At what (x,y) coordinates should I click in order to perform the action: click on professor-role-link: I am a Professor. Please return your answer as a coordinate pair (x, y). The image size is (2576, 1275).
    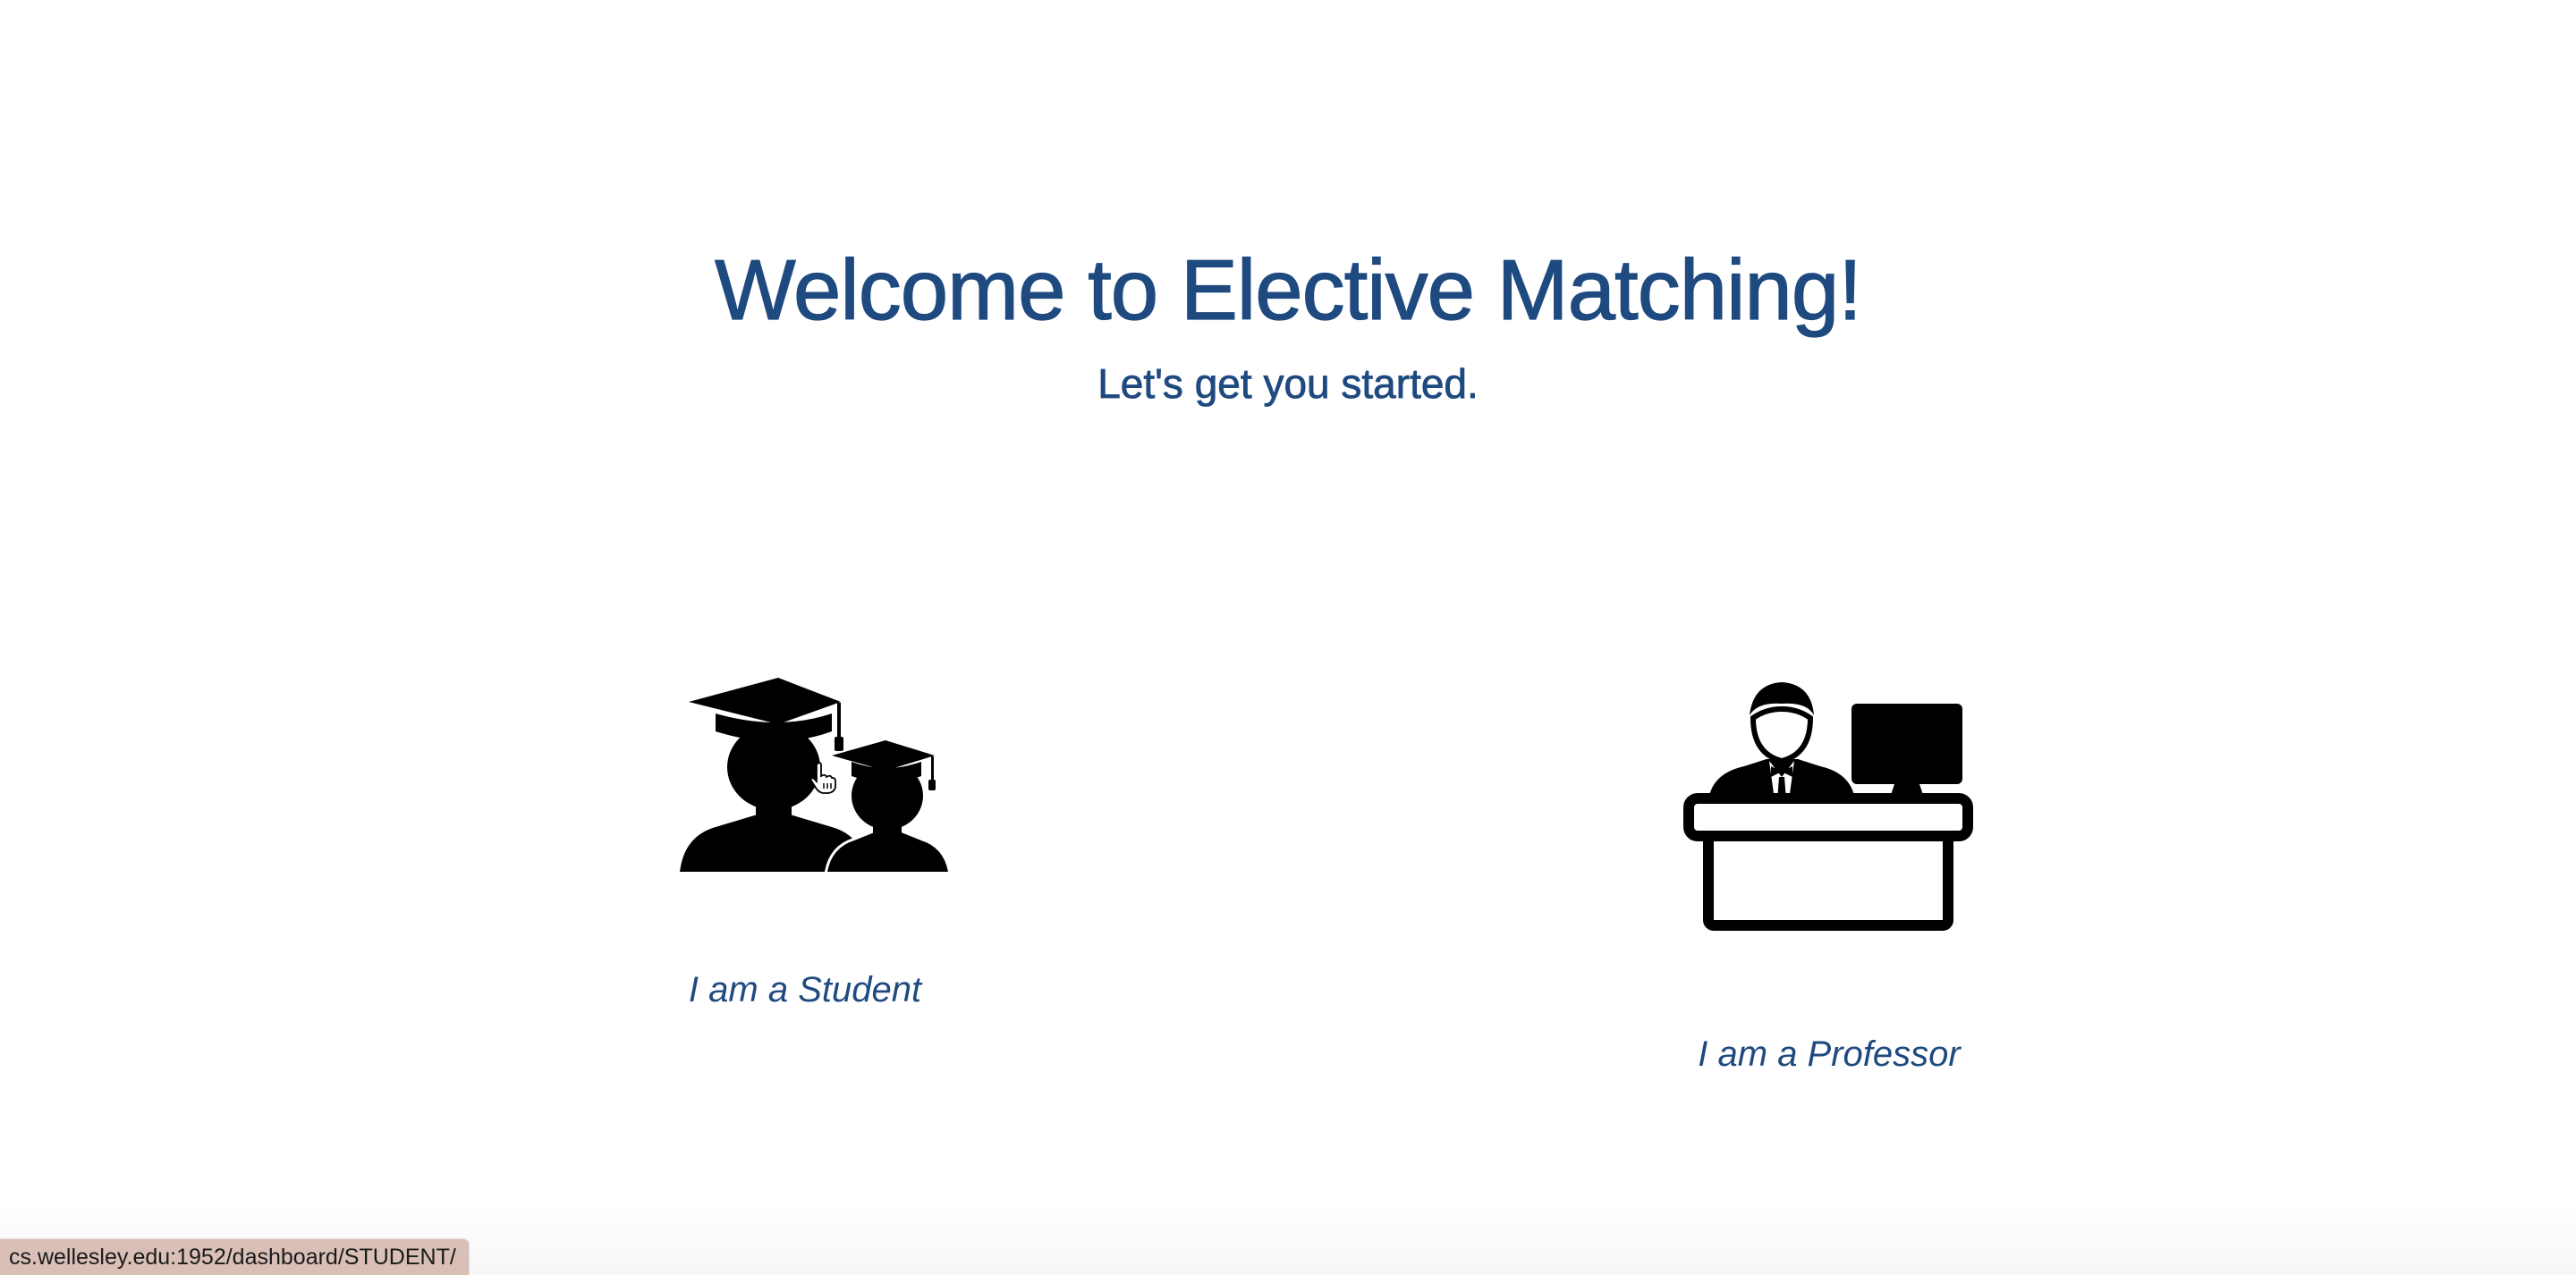
    Looking at the image, I should click on (1829, 876).